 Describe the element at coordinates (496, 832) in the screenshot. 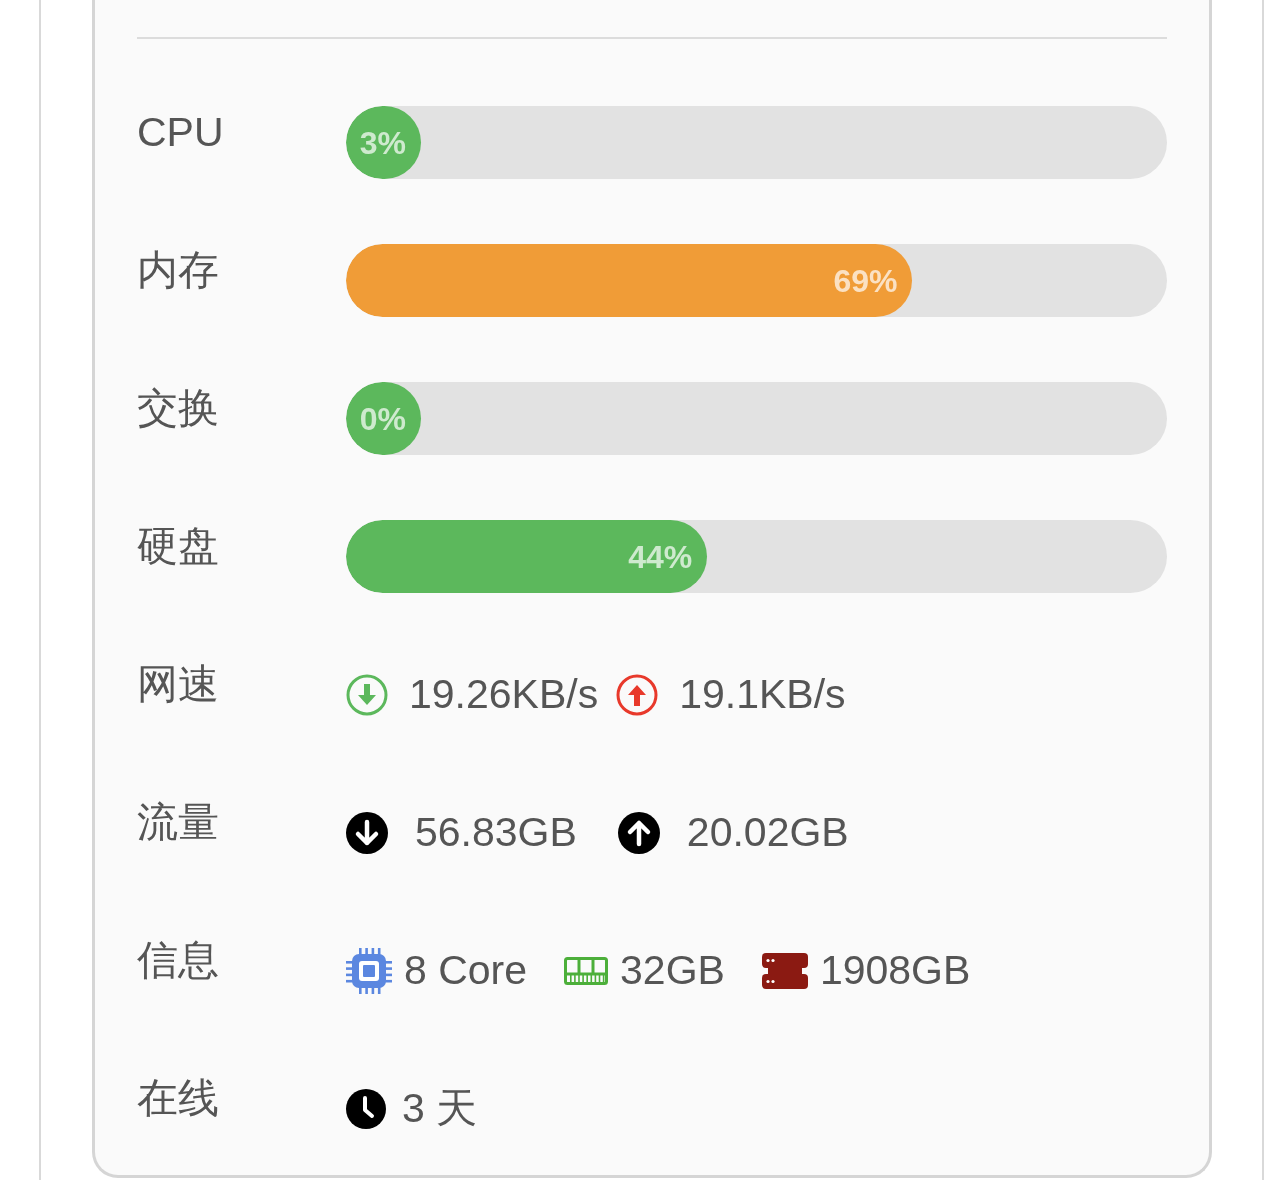

I see `stat-value: 56.83GB` at that location.